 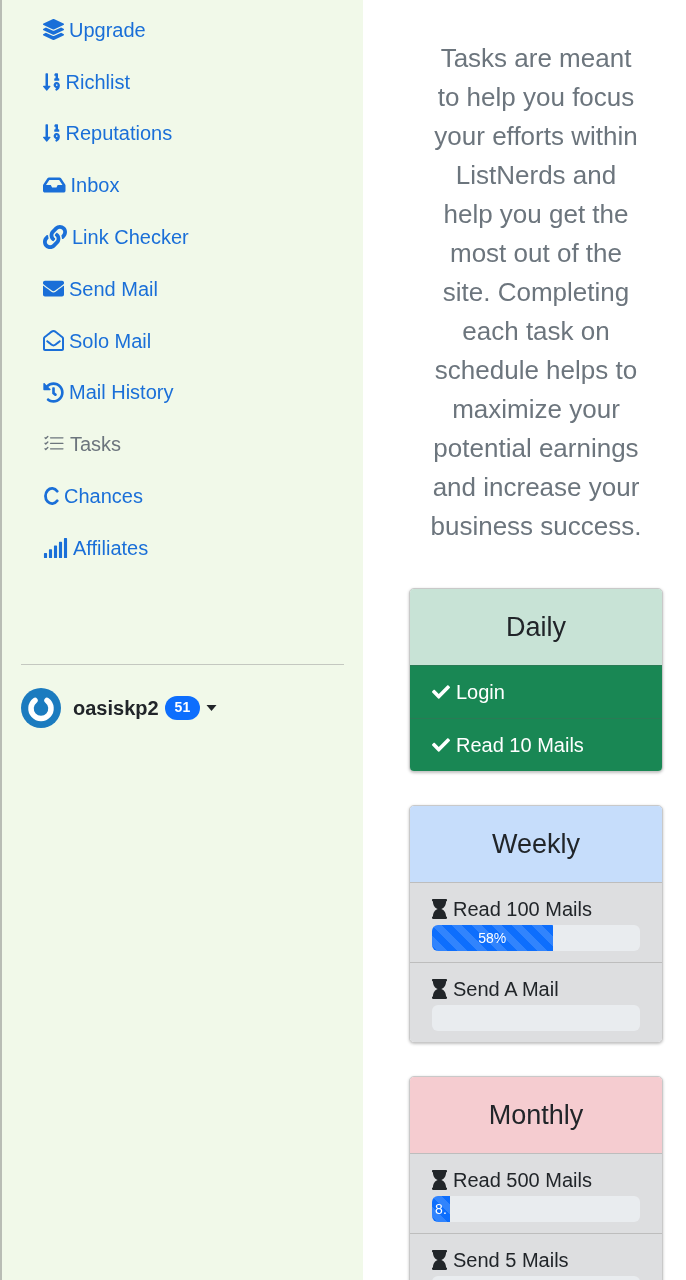 I want to click on sidebar-link: Reputations, so click(x=108, y=133).